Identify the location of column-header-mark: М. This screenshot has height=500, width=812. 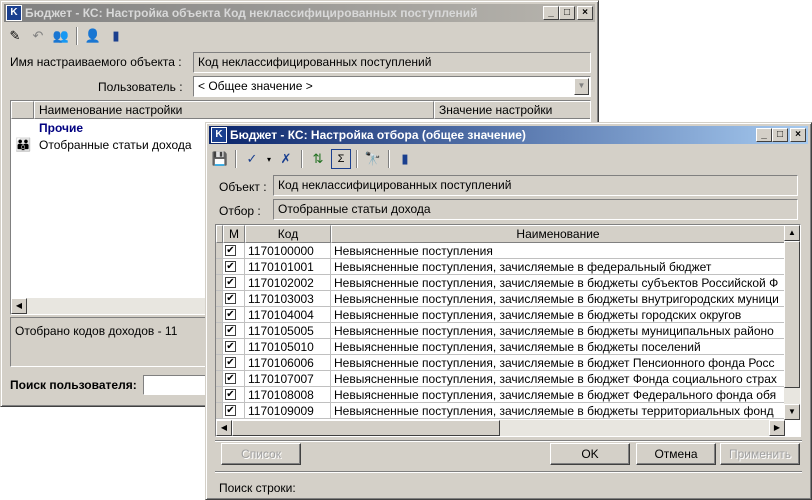
(234, 234).